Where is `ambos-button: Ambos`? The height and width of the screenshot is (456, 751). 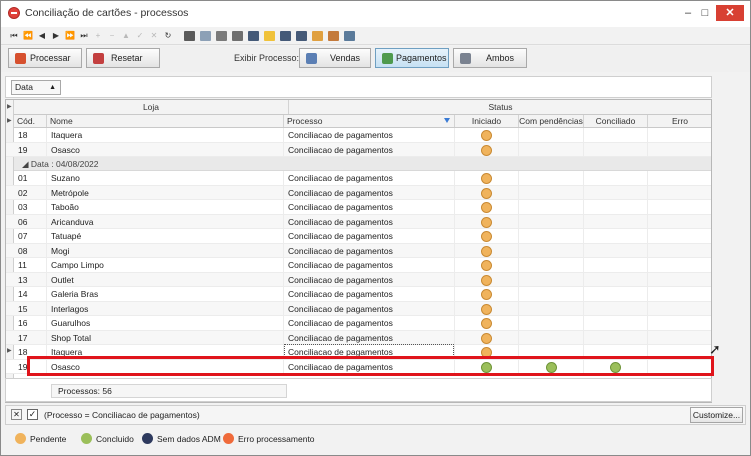 ambos-button: Ambos is located at coordinates (490, 58).